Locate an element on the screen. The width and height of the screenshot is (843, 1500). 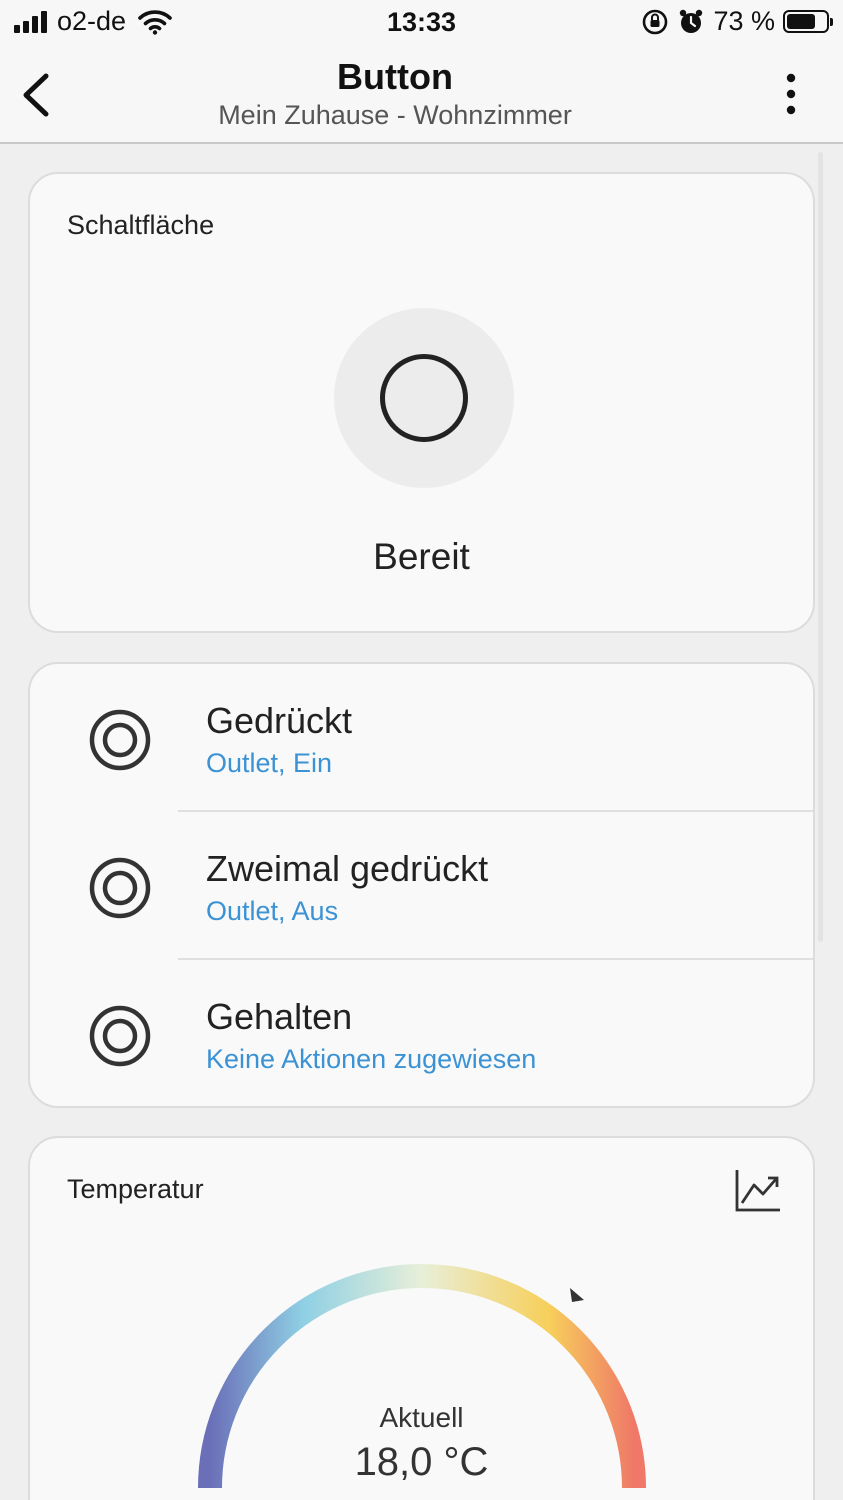
action-value: Keine Aktionen zugewiesen is located at coordinates (371, 1059).